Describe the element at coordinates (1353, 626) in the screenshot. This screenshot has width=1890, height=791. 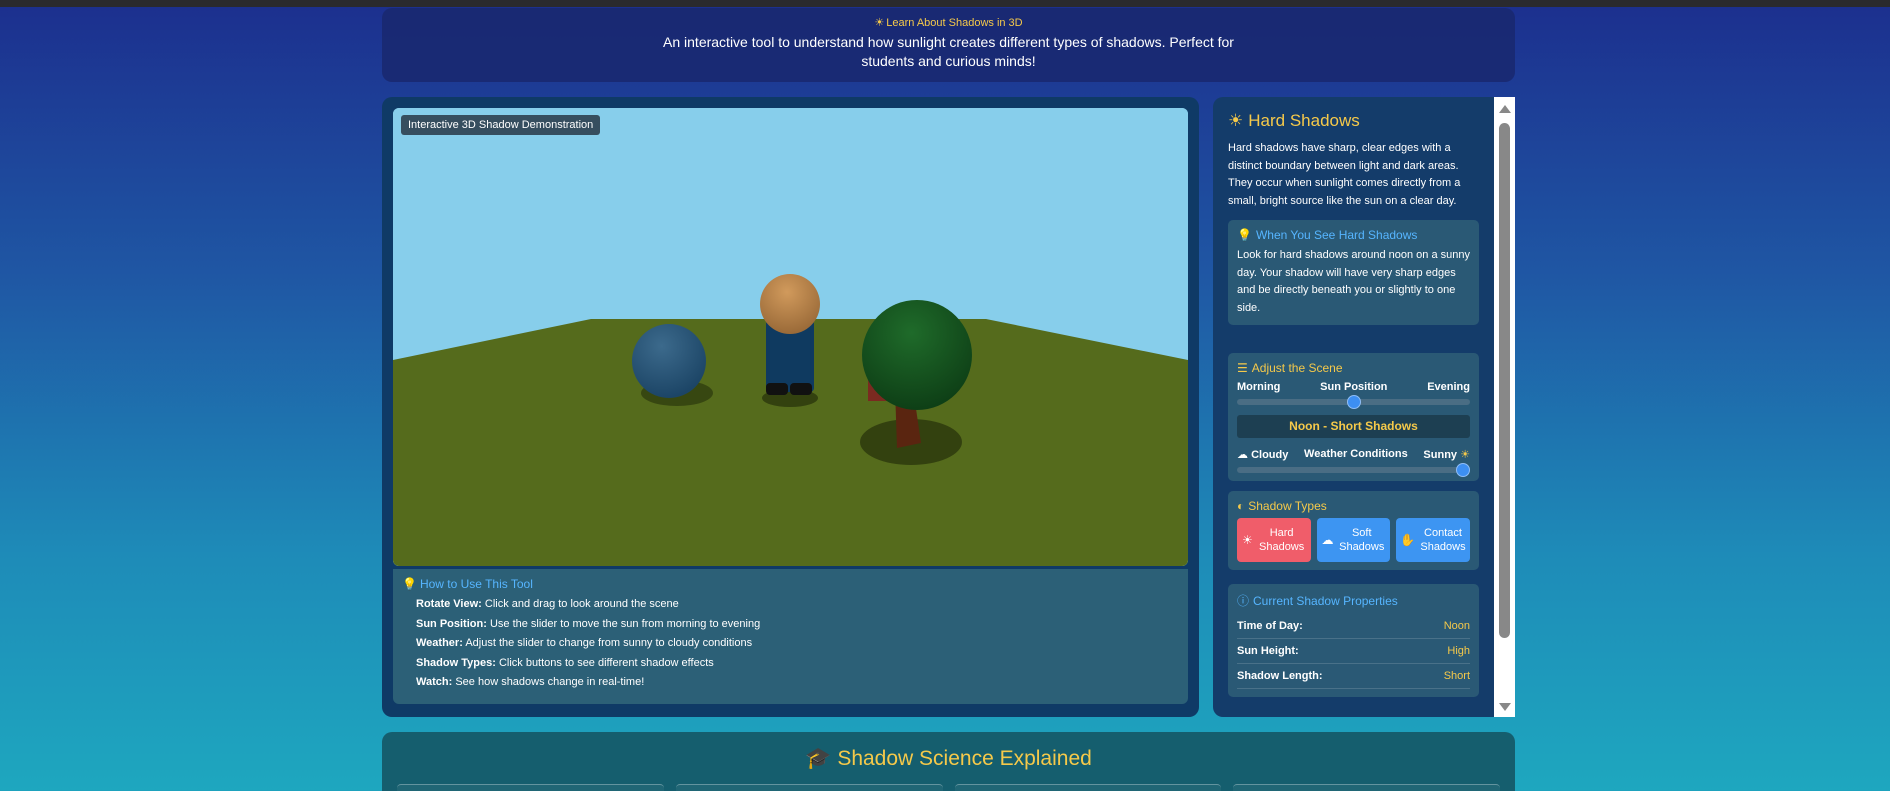
I see `property-row: Time of Day: Noon` at that location.